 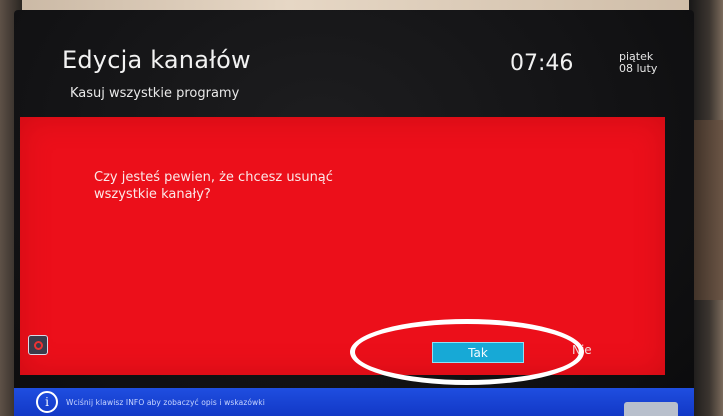 I want to click on clock: 07:46, so click(x=542, y=63).